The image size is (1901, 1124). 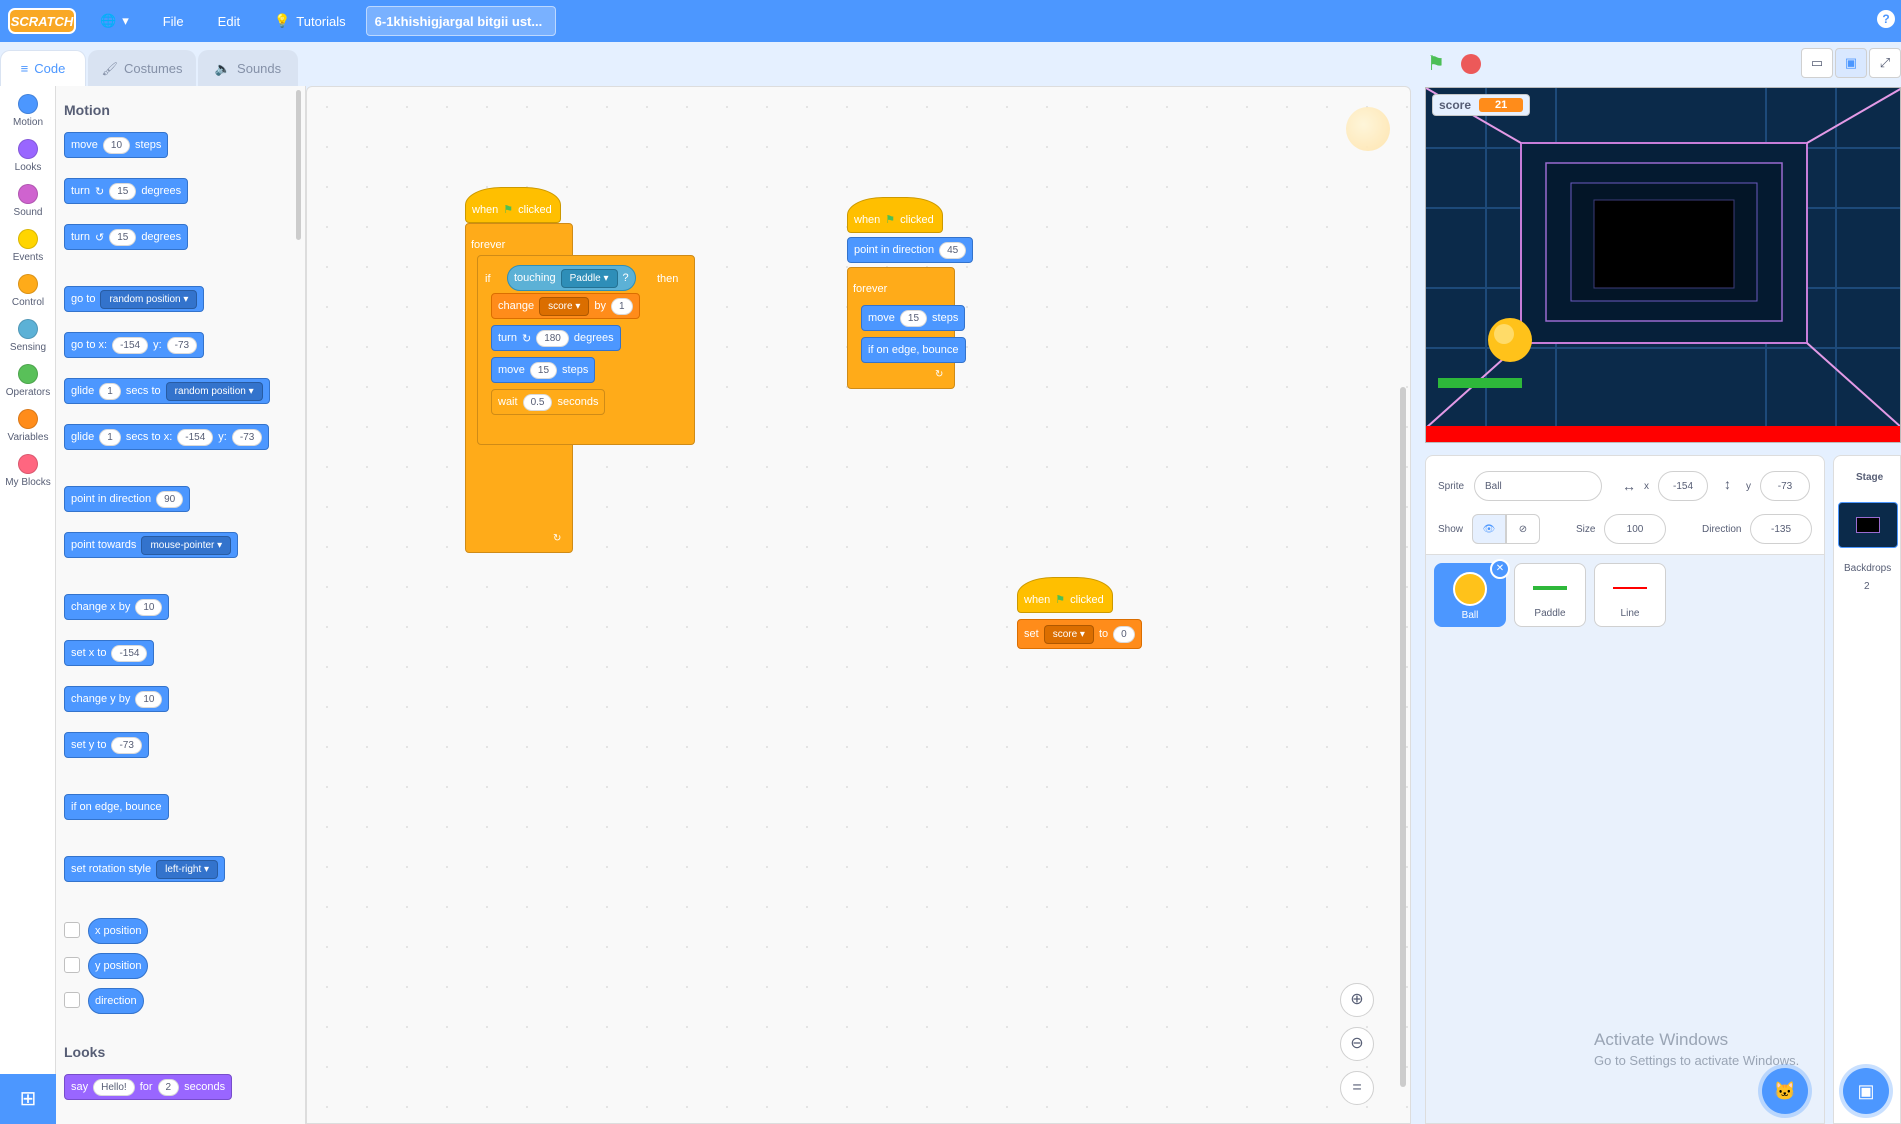 I want to click on category-operators: Operators, so click(x=28, y=381).